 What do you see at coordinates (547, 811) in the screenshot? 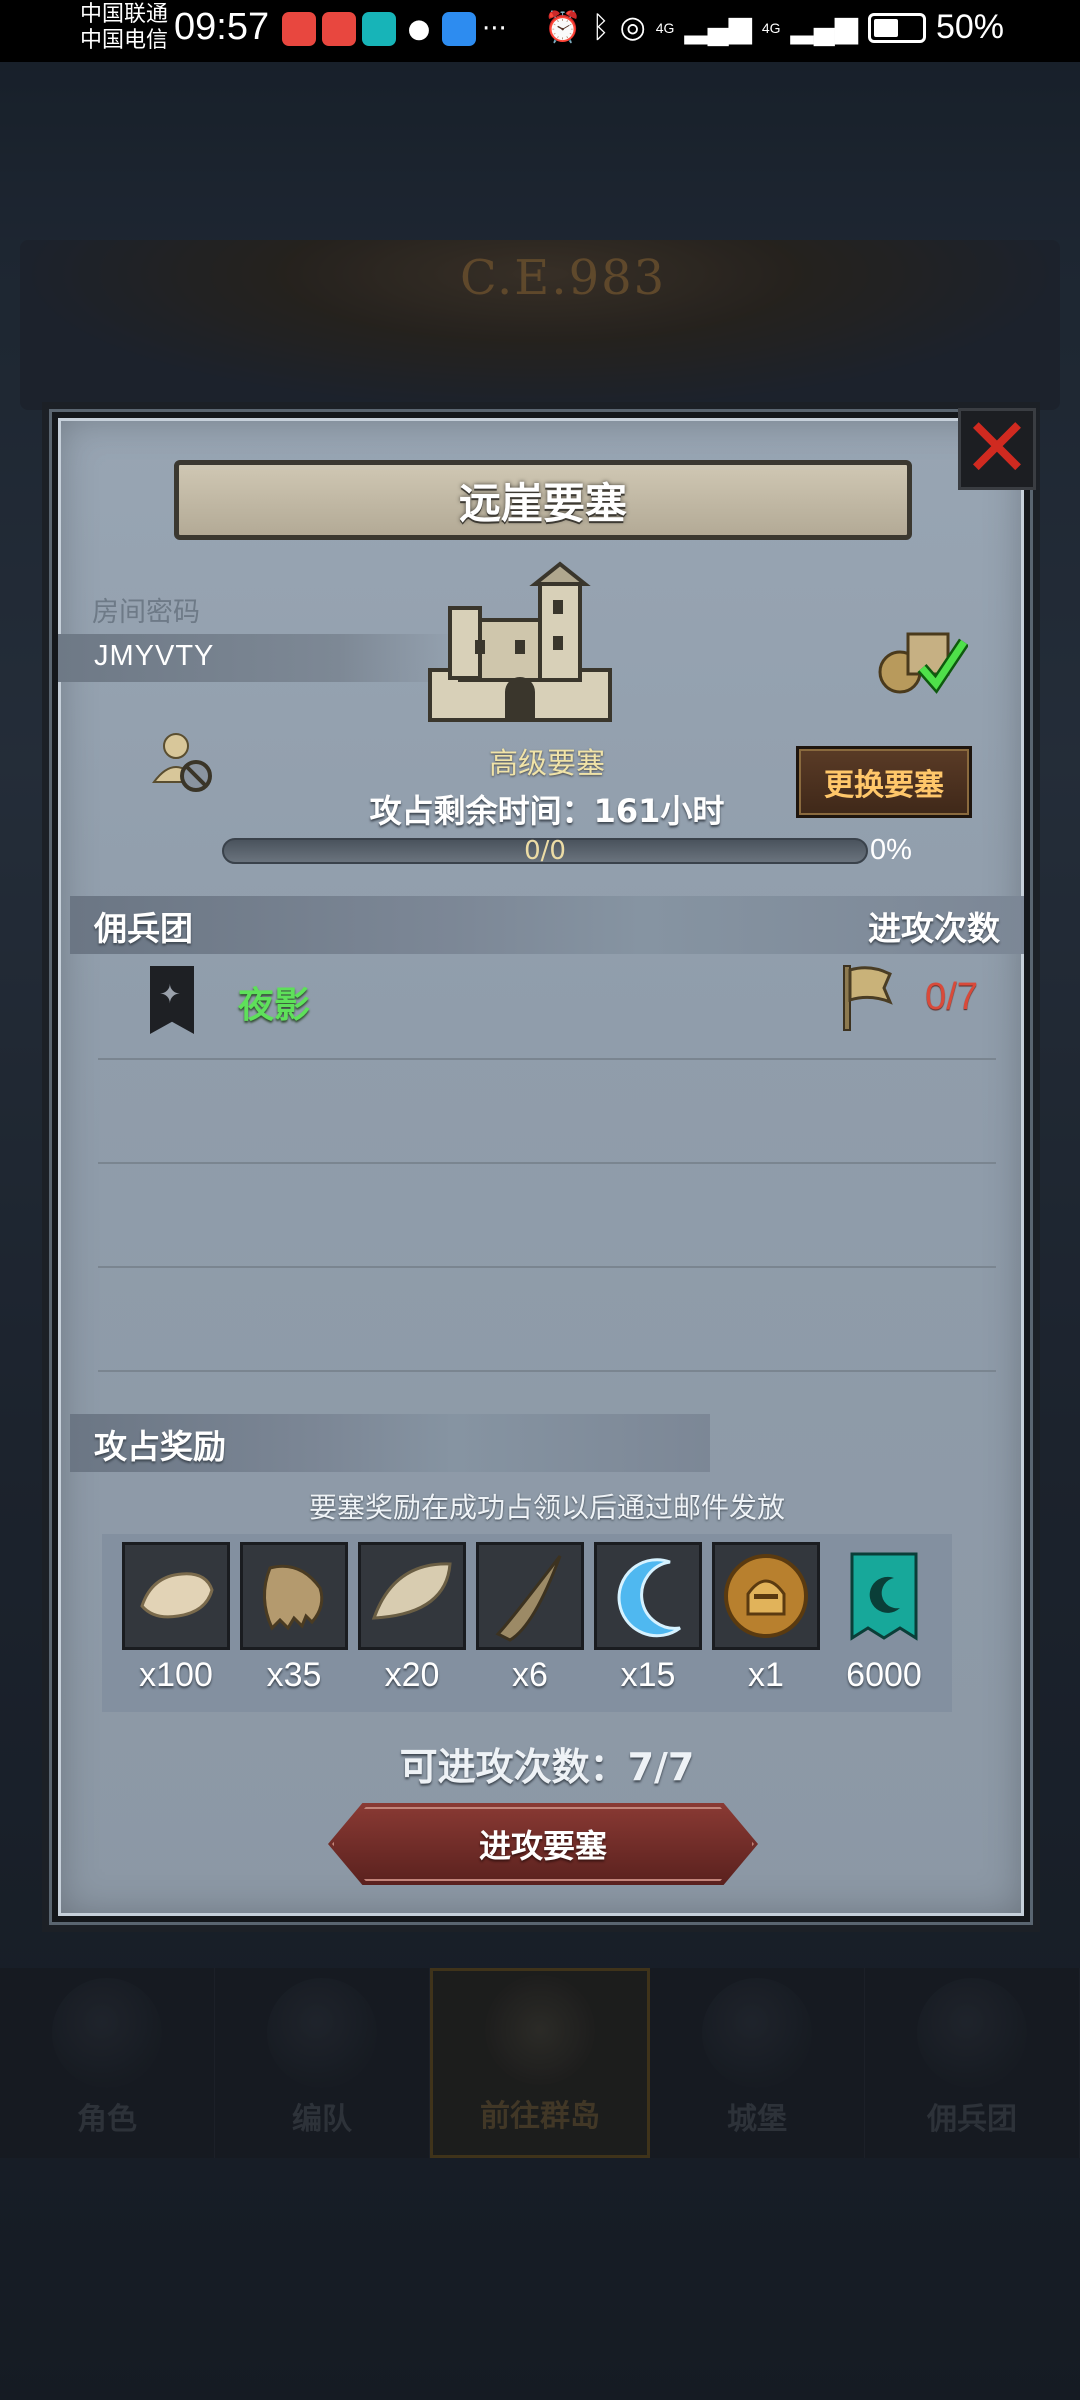
I see `remaining-time: 攻占剩余时间：161小时` at bounding box center [547, 811].